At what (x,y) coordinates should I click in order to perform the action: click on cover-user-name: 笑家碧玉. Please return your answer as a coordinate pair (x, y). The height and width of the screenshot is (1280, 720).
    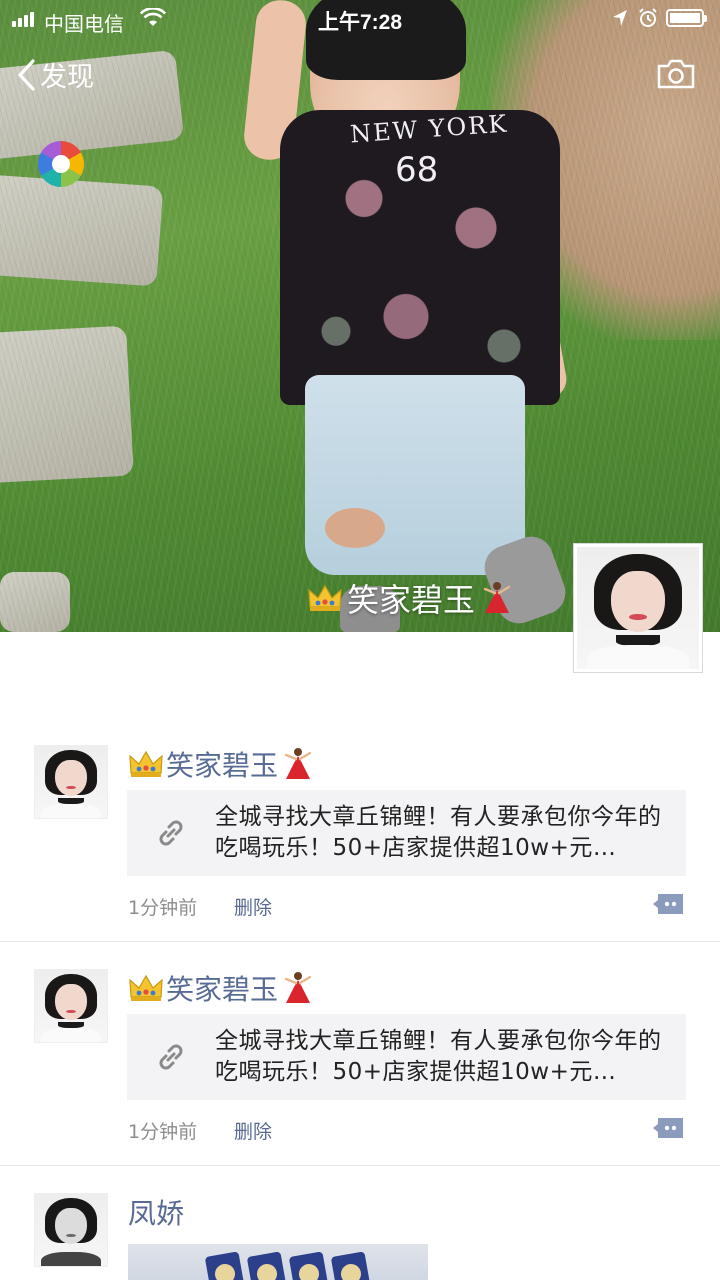
    Looking at the image, I should click on (411, 598).